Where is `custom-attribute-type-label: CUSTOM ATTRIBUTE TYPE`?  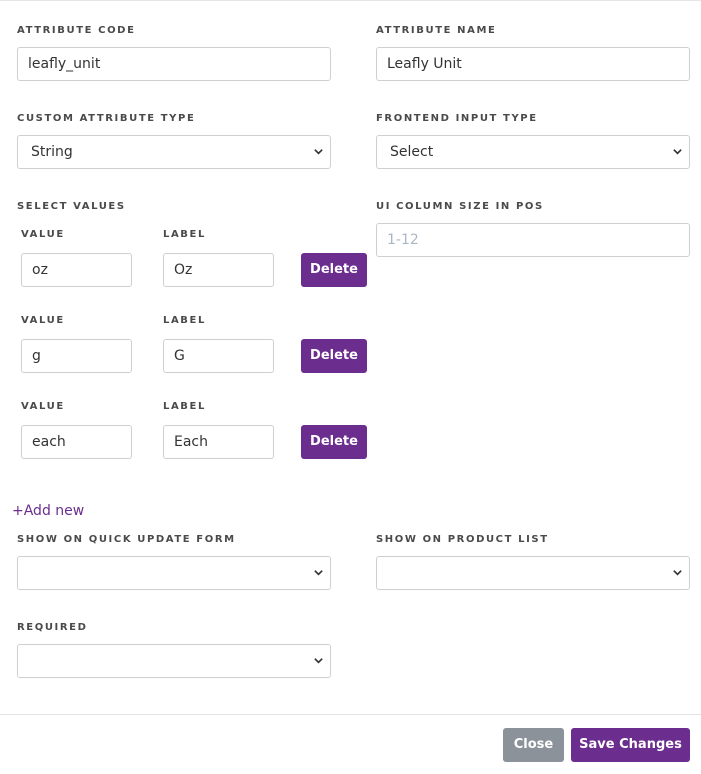
custom-attribute-type-label: CUSTOM ATTRIBUTE TYPE is located at coordinates (106, 118).